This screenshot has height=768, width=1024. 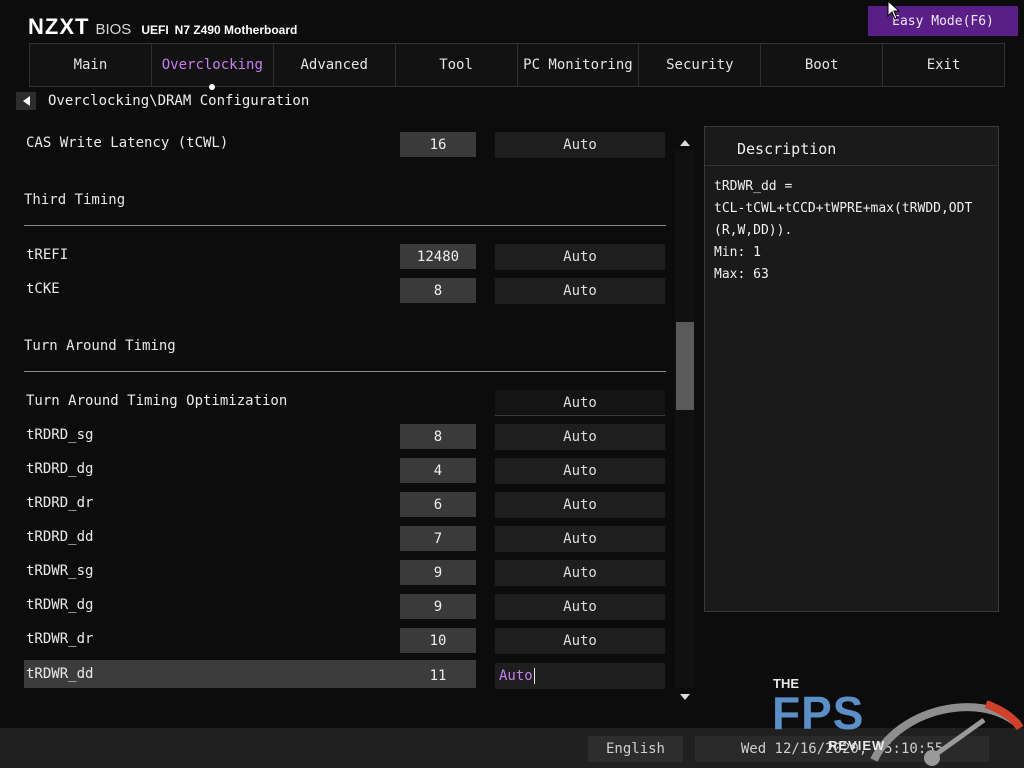 What do you see at coordinates (345, 639) in the screenshot?
I see `setting-row-trdwr-dr: tRDWR_dr 10 Auto` at bounding box center [345, 639].